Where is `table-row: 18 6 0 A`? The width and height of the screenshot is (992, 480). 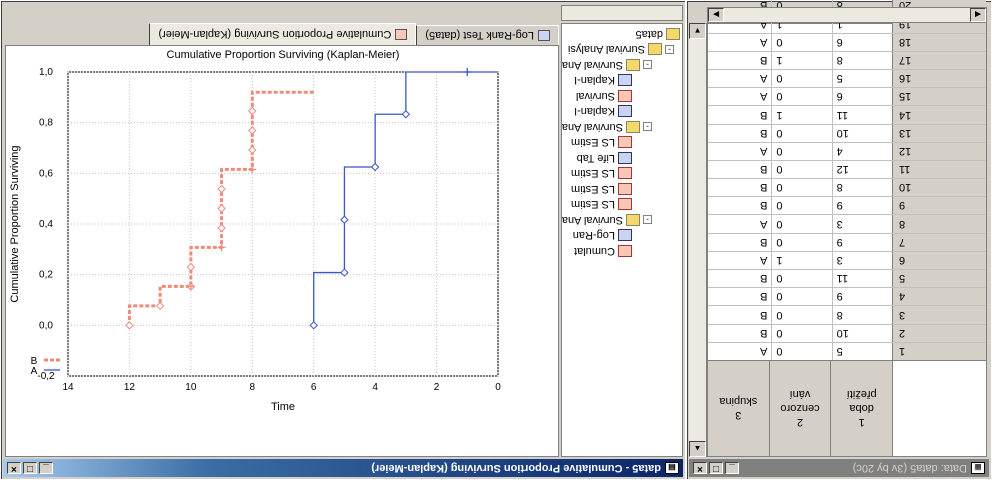
table-row: 18 6 0 A is located at coordinates (847, 41).